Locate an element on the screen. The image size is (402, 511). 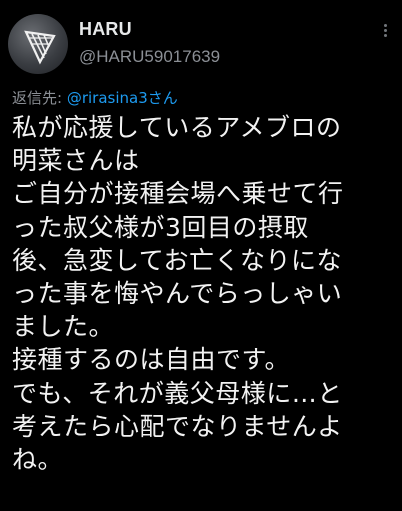
tweet-body-line: でも、それが義父母様に…と is located at coordinates (177, 393).